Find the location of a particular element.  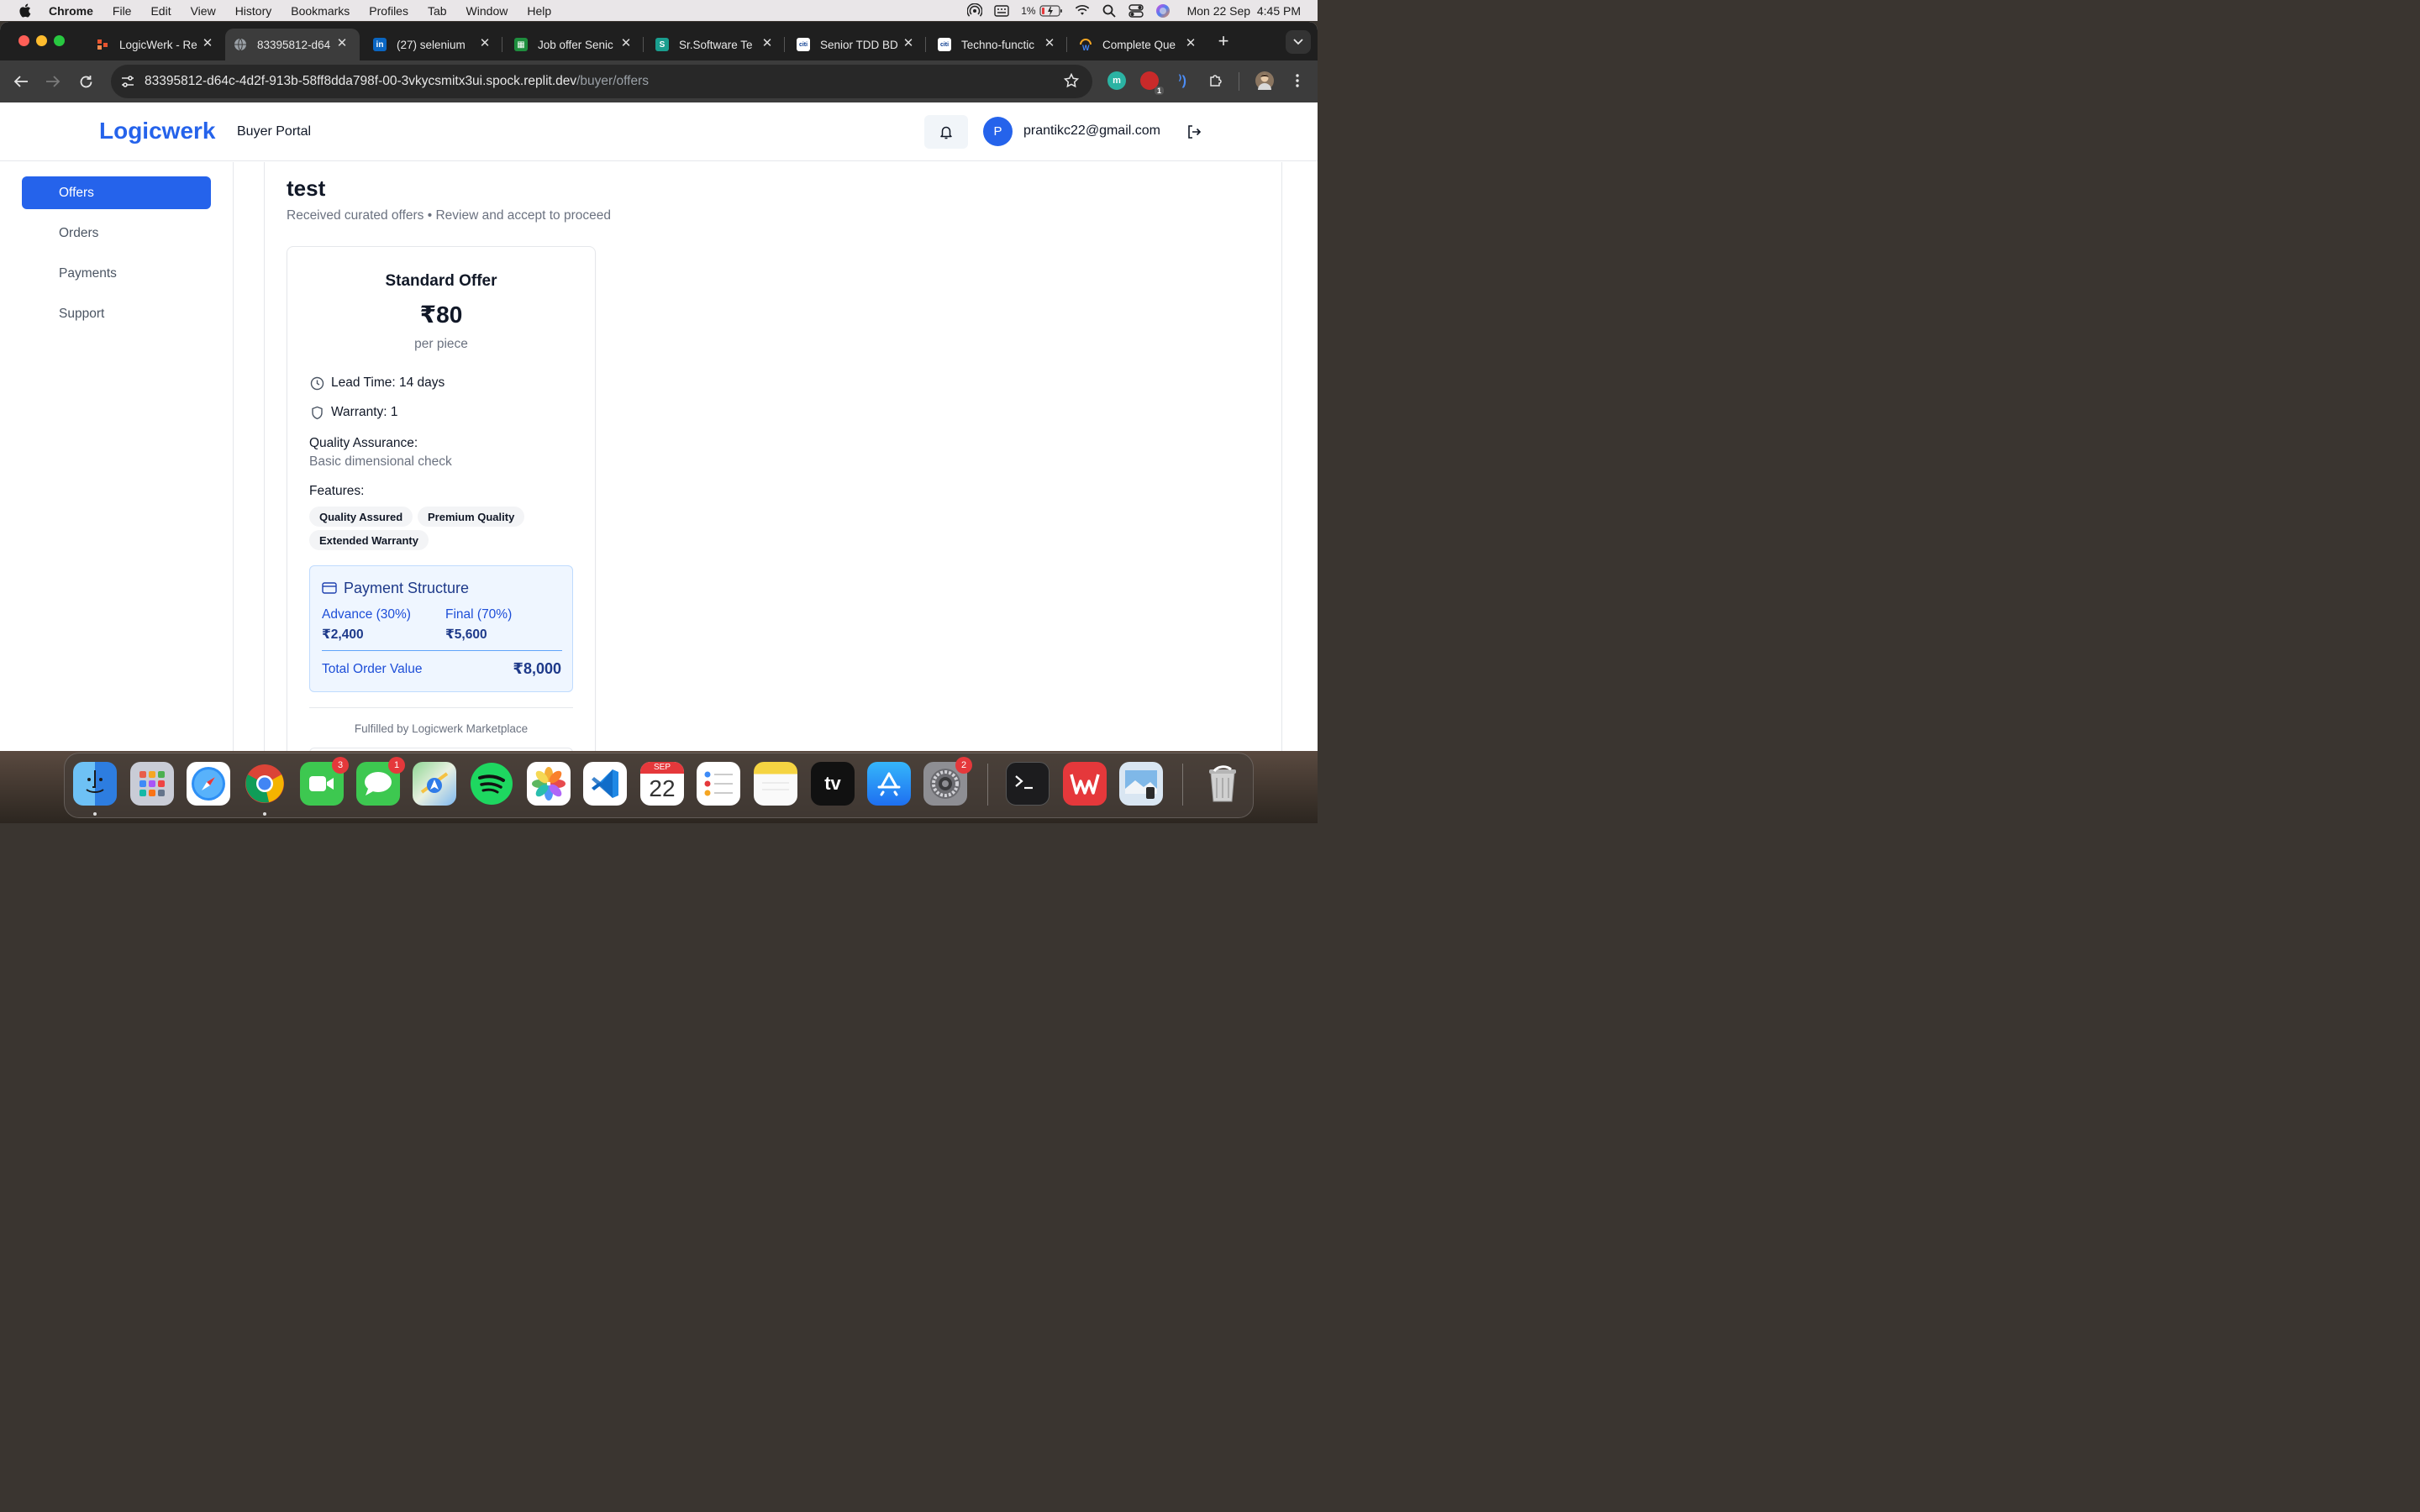

facetime-icon: 3 is located at coordinates (324, 781).